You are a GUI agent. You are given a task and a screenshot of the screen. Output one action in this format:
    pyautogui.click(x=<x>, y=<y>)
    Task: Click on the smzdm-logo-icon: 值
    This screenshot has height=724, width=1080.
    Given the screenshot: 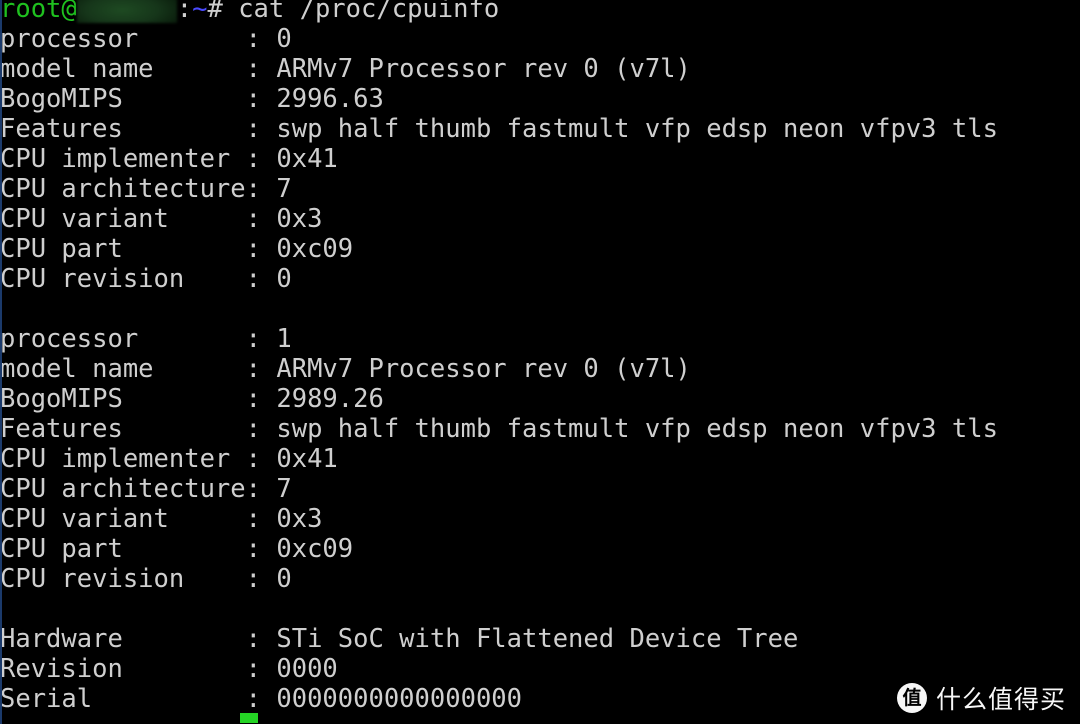 What is the action you would take?
    pyautogui.click(x=911, y=698)
    